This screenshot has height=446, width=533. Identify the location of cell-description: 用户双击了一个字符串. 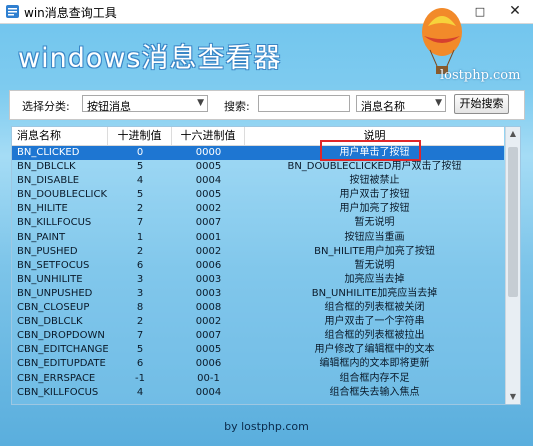
(374, 322).